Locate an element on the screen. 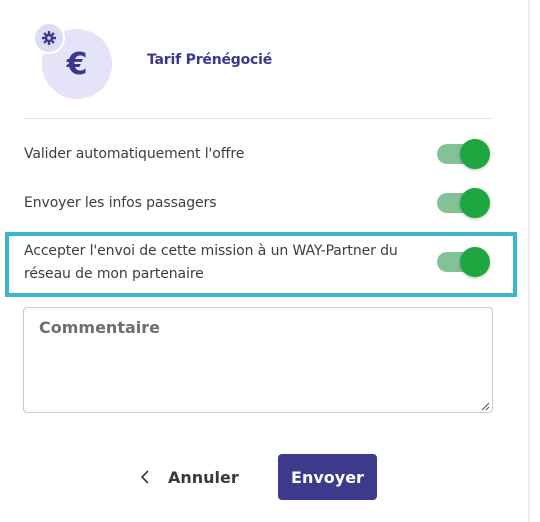 Image resolution: width=540 pixels, height=522 pixels. divider is located at coordinates (258, 118).